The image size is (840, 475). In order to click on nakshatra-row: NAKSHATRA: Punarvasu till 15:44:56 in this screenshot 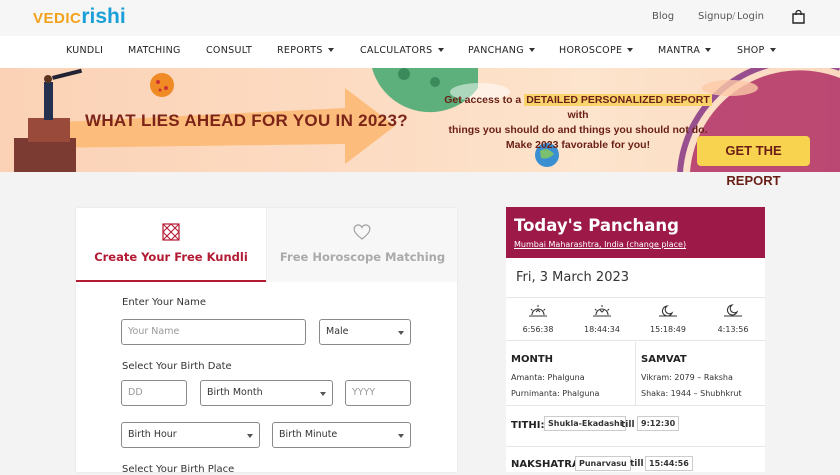, I will do `click(635, 460)`.